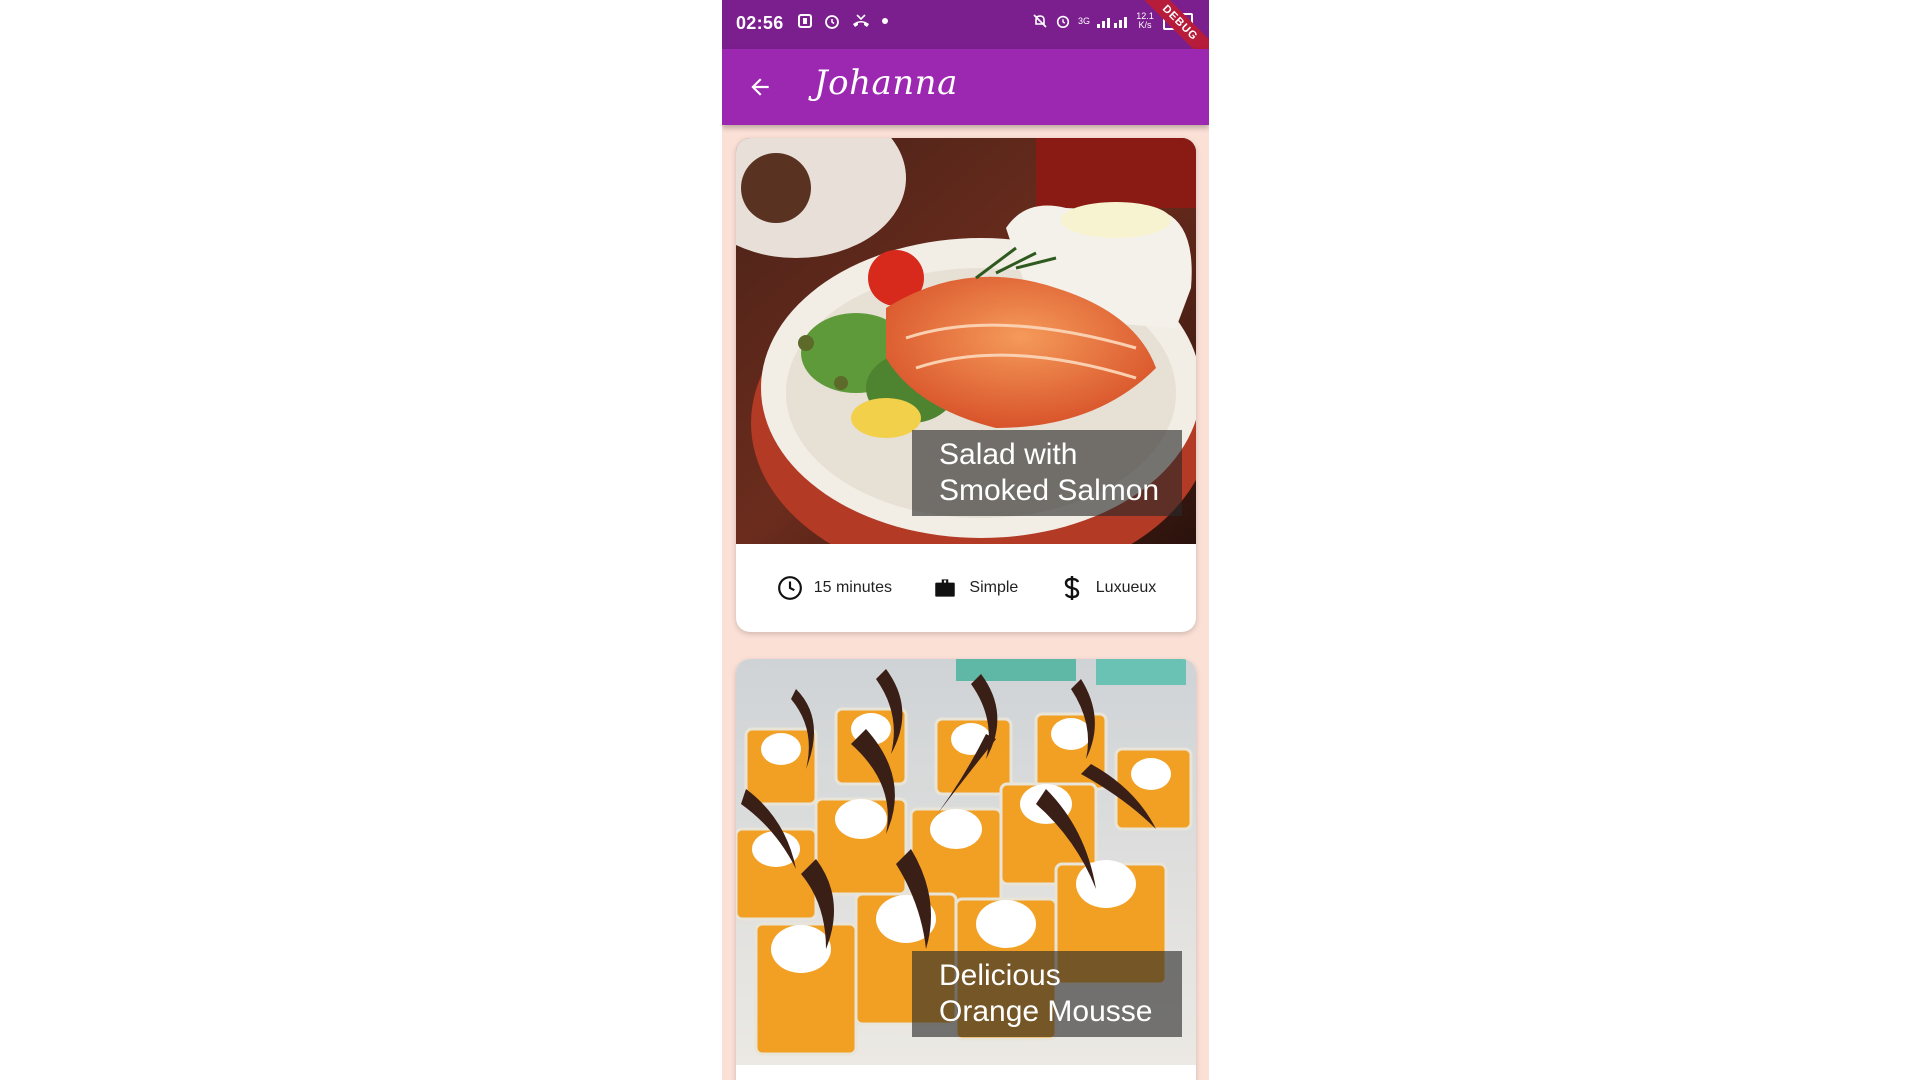 The width and height of the screenshot is (1920, 1080). I want to click on network-speed-label: 12.1 K/s, so click(1145, 20).